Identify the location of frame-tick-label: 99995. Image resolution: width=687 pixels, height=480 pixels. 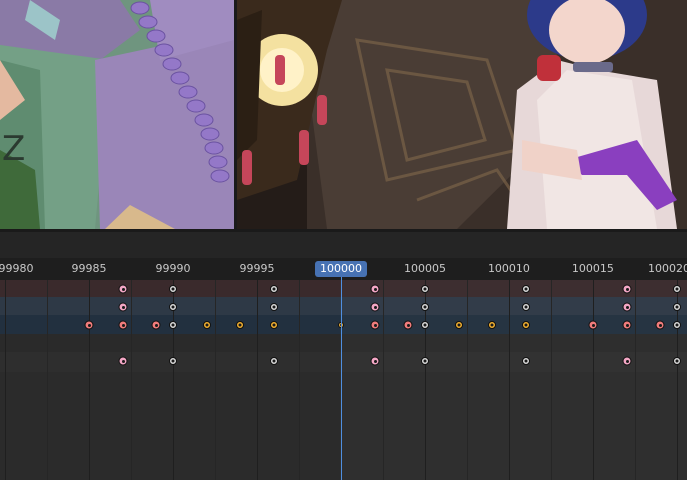
(257, 268).